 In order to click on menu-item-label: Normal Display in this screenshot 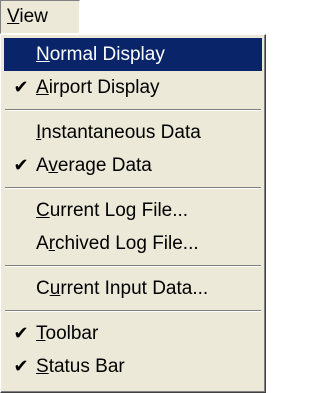, I will do `click(100, 54)`.